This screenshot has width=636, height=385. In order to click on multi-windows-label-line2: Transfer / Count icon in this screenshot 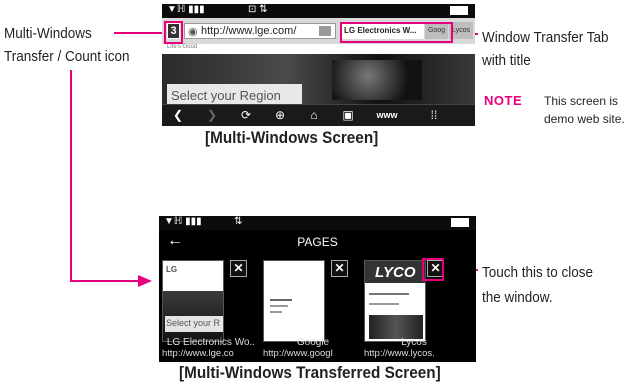, I will do `click(67, 56)`.